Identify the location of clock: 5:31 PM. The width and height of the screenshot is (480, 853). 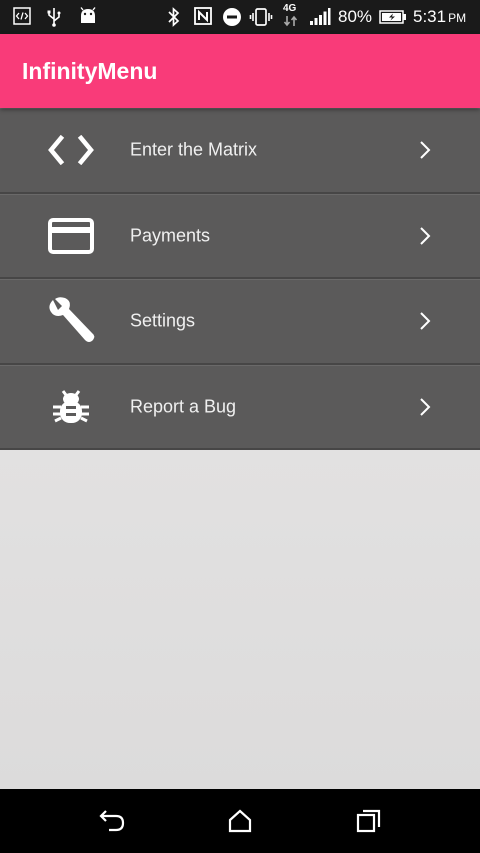
(439, 17).